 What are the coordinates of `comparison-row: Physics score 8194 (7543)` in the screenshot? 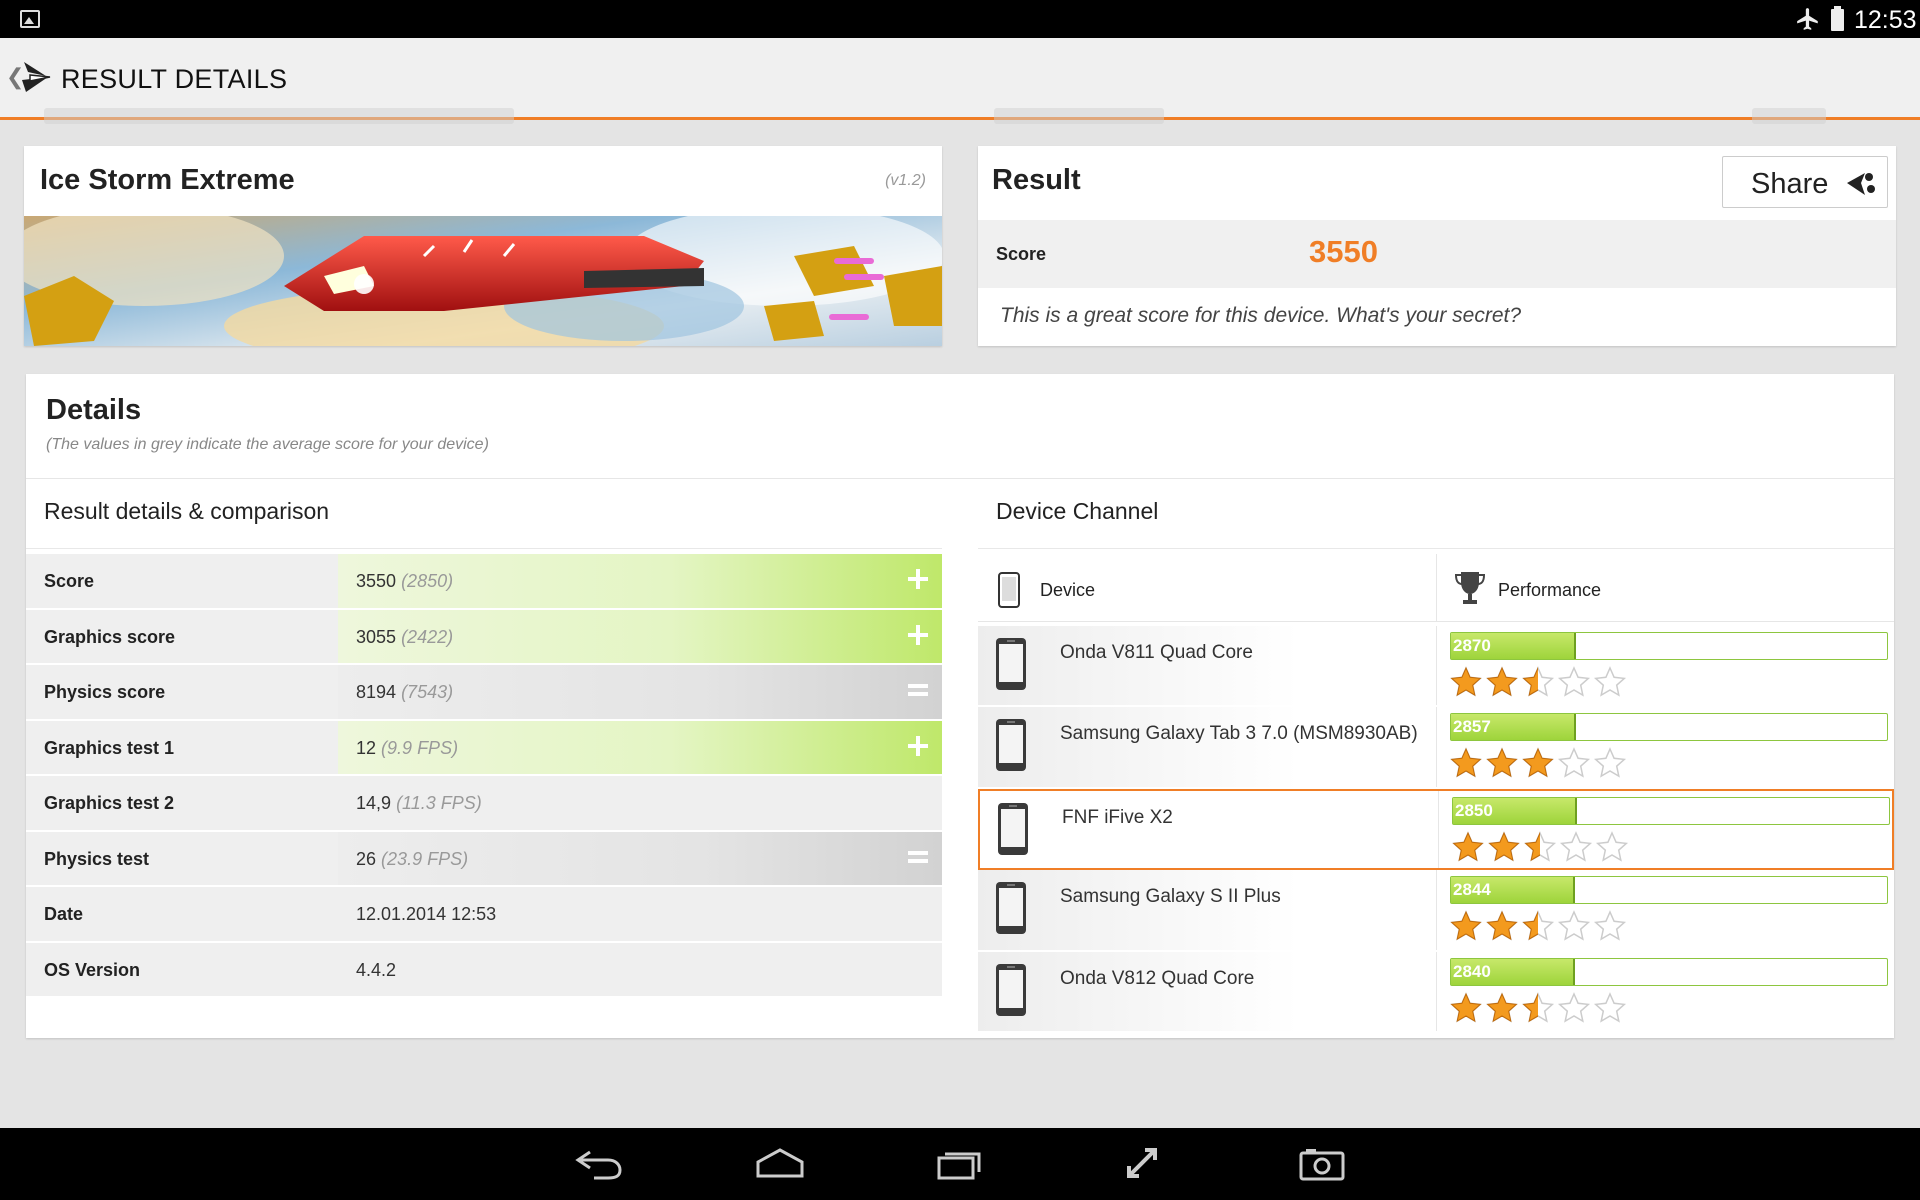 It's located at (484, 693).